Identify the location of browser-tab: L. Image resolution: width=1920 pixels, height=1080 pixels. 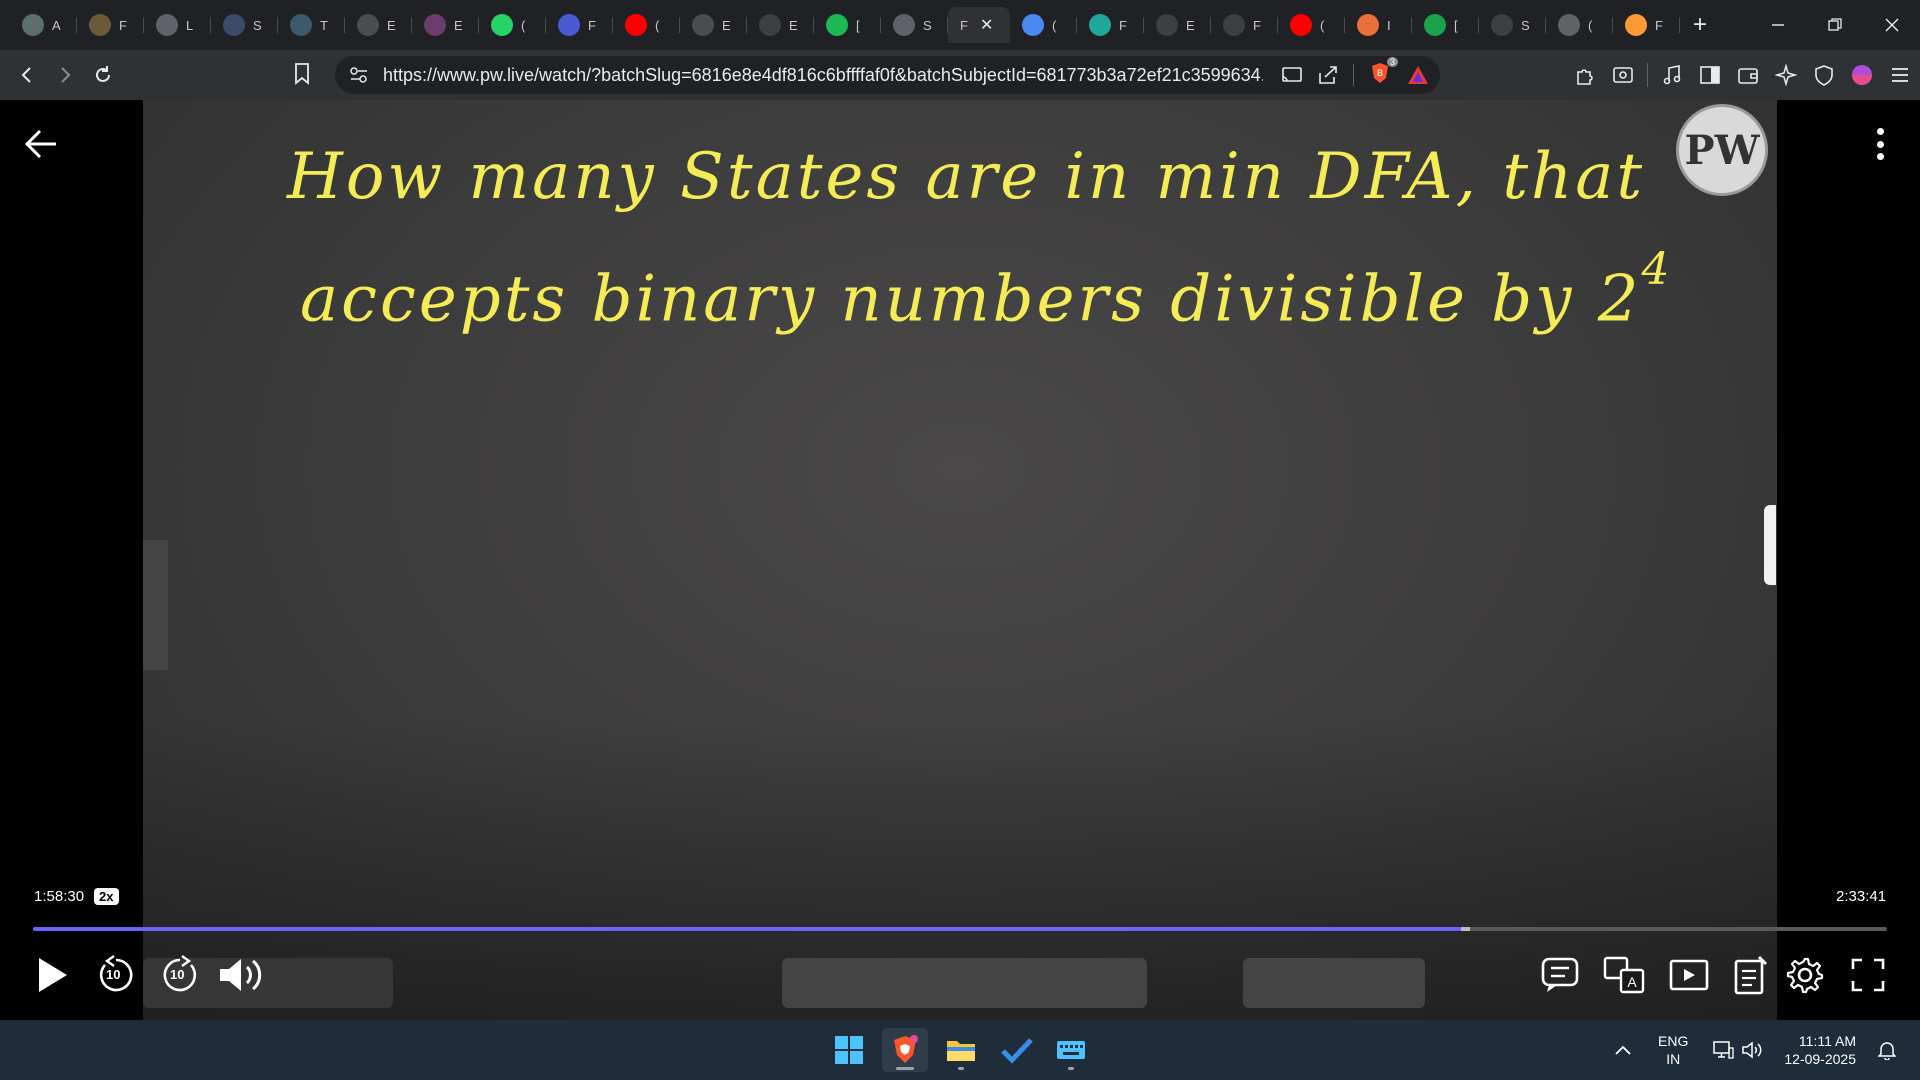
(177, 25).